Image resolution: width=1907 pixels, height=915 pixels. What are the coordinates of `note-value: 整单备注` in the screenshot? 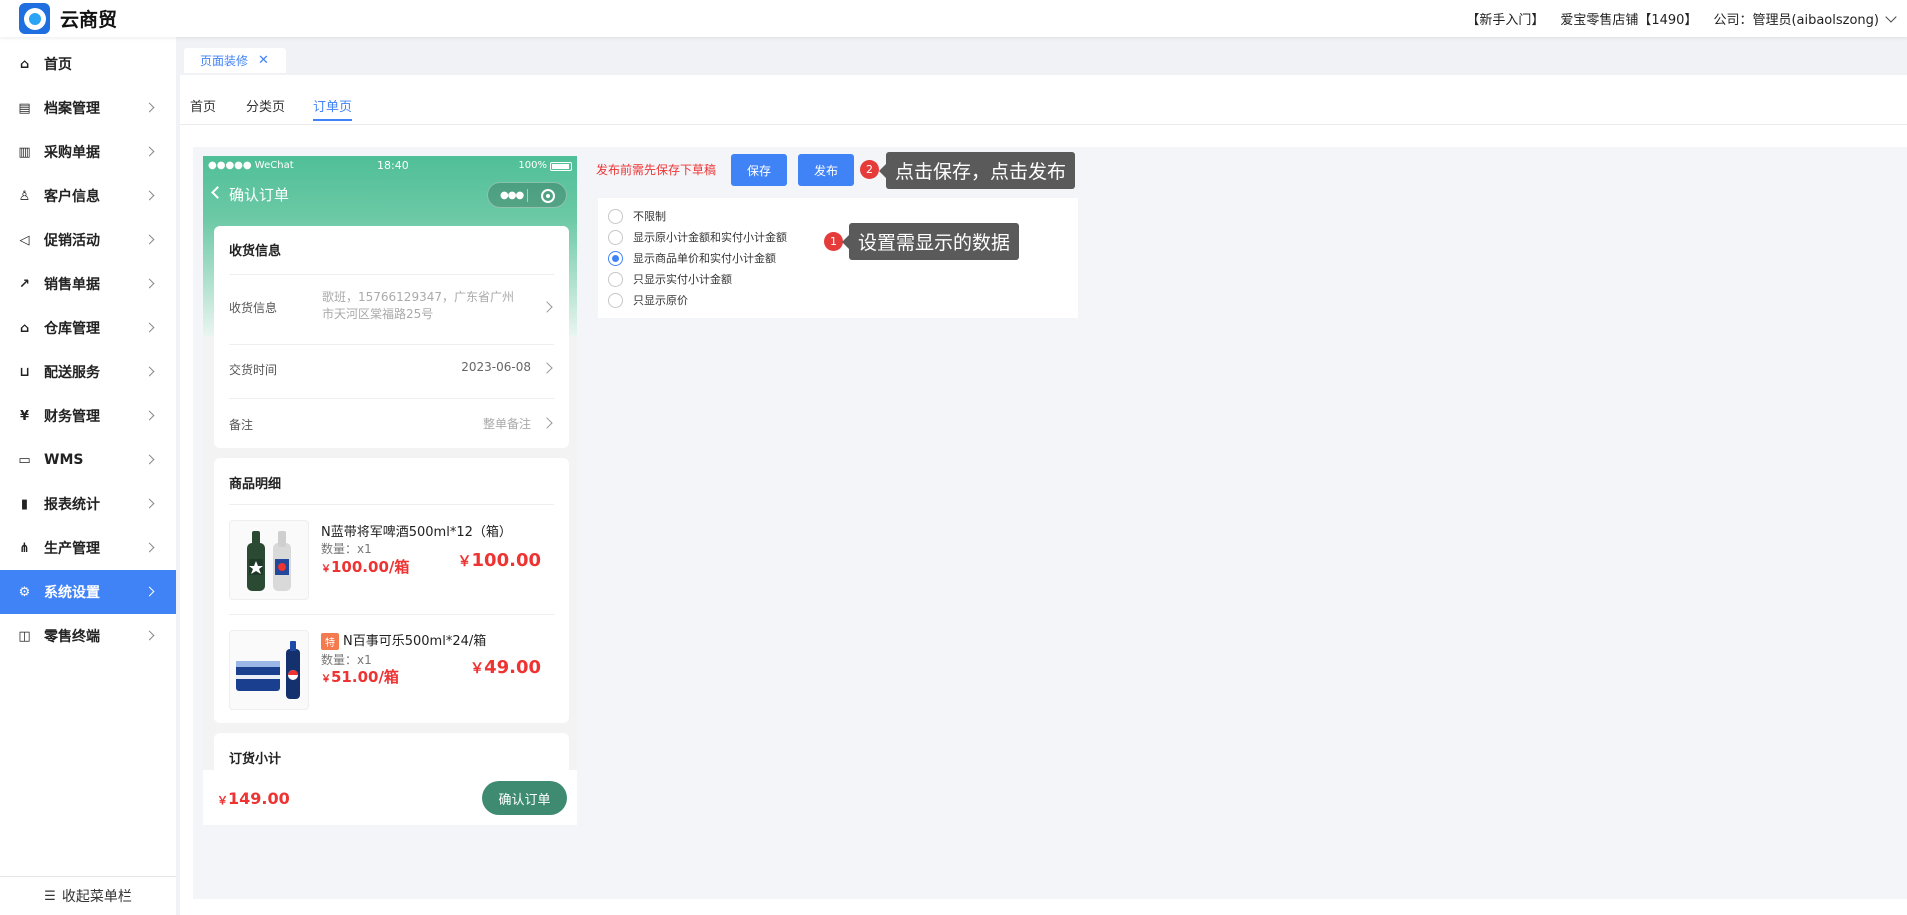 It's located at (507, 423).